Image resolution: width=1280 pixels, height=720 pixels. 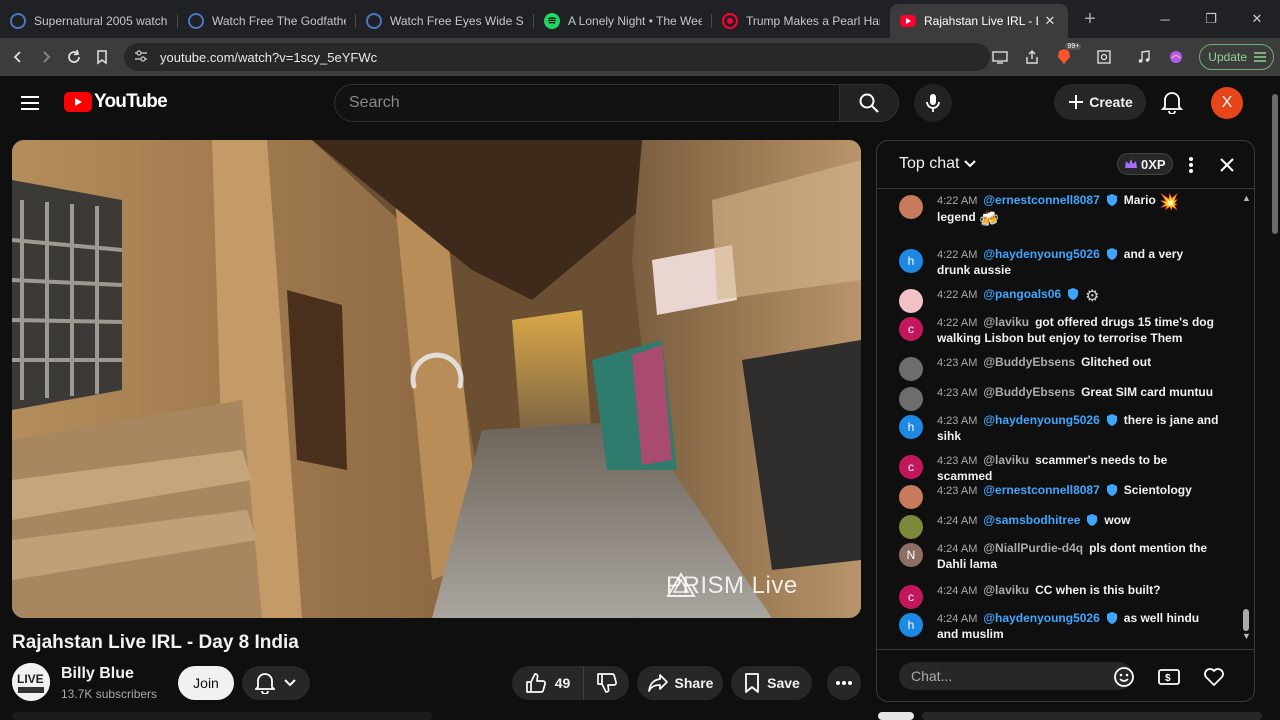 What do you see at coordinates (957, 491) in the screenshot?
I see `message-time: 4:23 AM` at bounding box center [957, 491].